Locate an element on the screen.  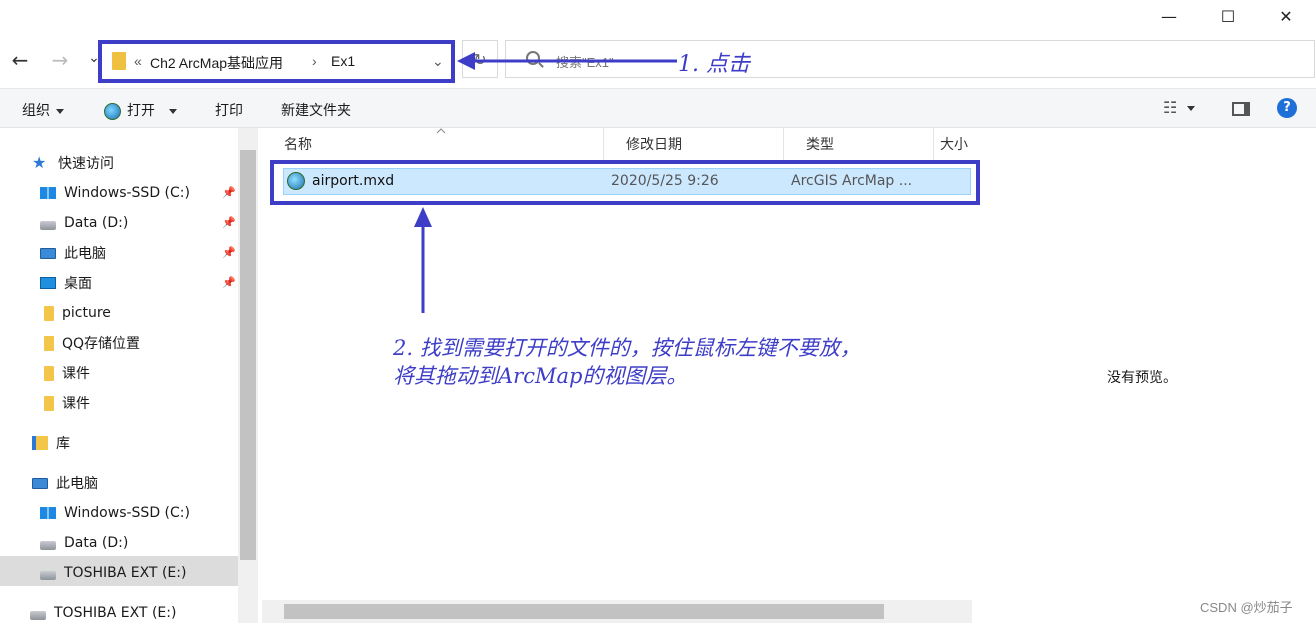
open-label: 打开 is located at coordinates (141, 111).